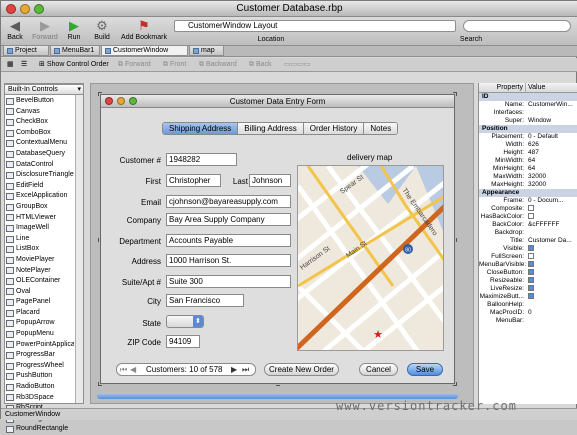  What do you see at coordinates (39, 323) in the screenshot?
I see `library-item: PopupArrow` at bounding box center [39, 323].